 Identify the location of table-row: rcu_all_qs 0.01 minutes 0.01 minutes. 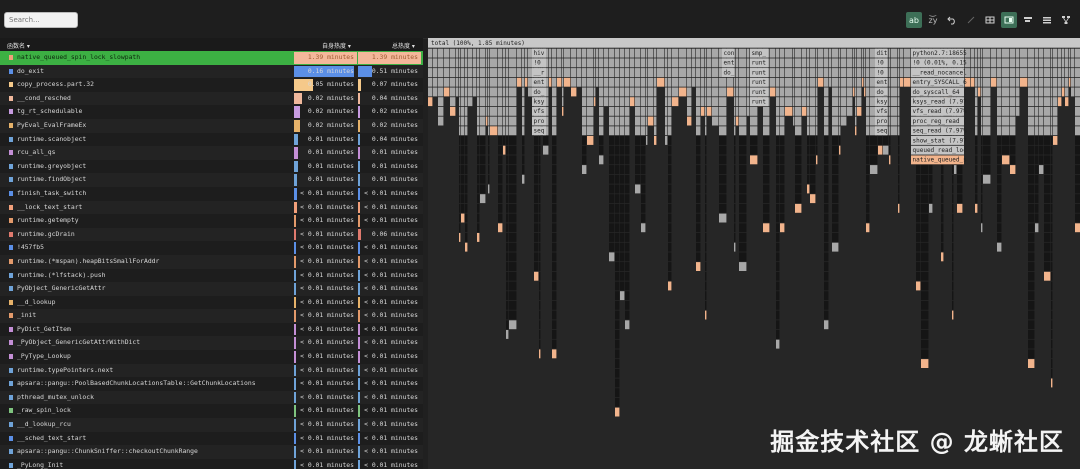
(211, 153).